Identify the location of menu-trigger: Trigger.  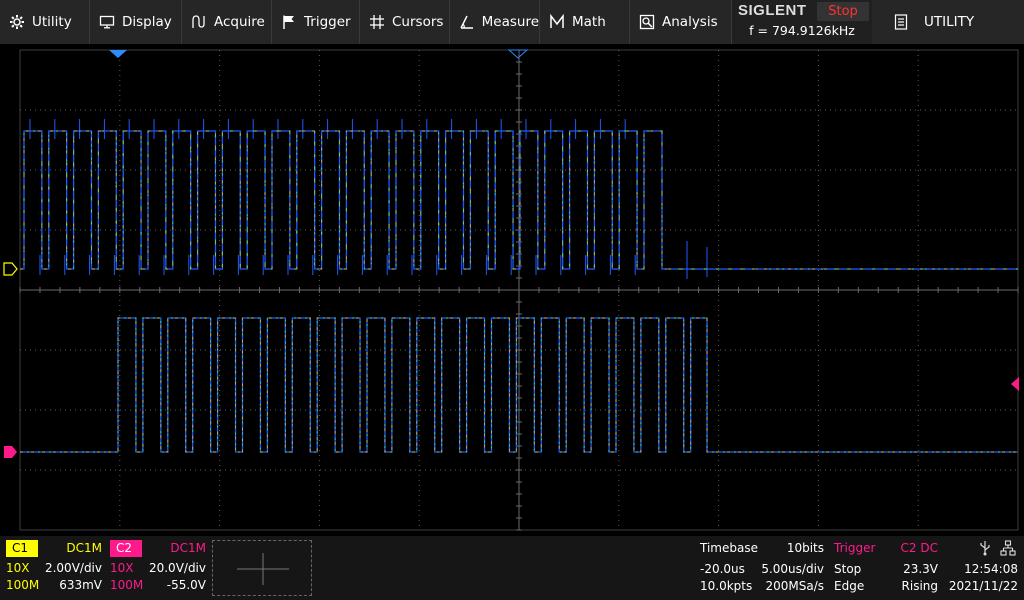
(316, 22).